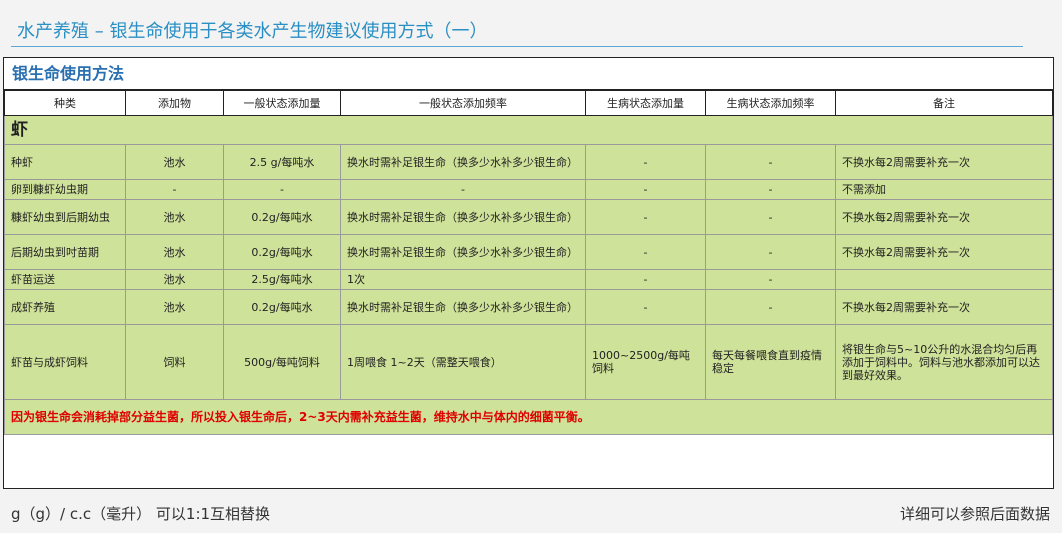 The image size is (1062, 533). Describe the element at coordinates (645, 103) in the screenshot. I see `header-sick-amount: 生病状态添加量` at that location.